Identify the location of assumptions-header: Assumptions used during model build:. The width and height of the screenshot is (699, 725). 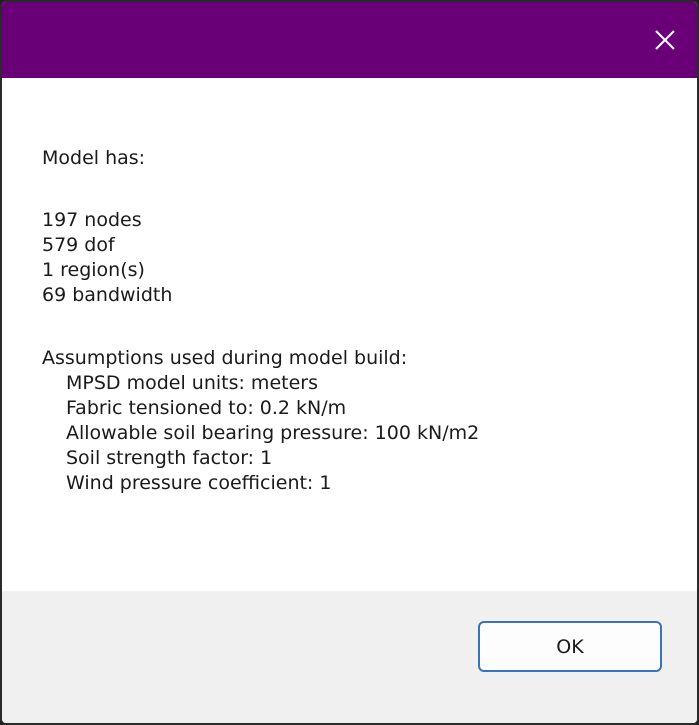
(225, 358).